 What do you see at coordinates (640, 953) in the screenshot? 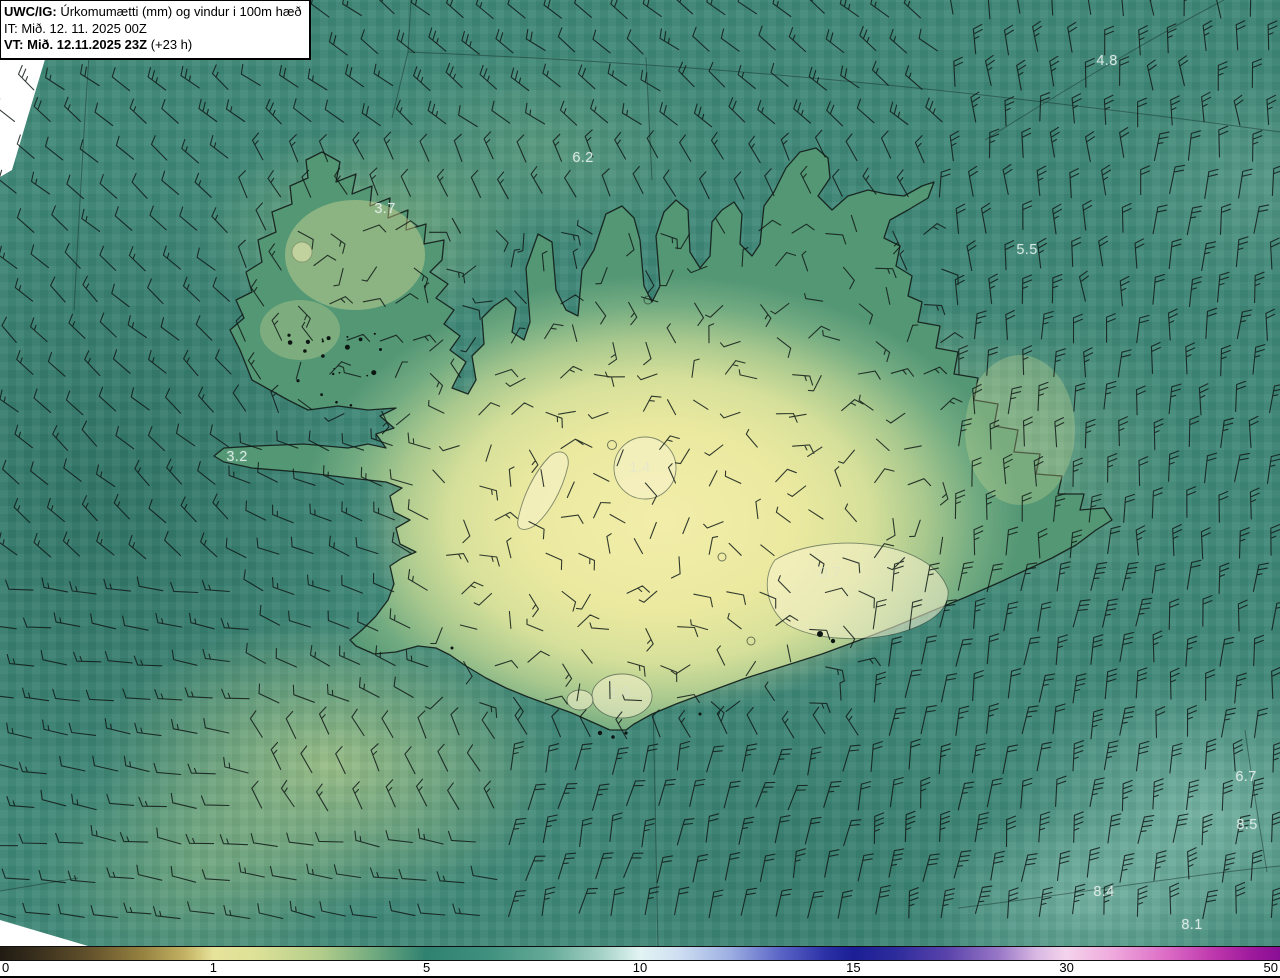
I see `colorbar-gradient` at bounding box center [640, 953].